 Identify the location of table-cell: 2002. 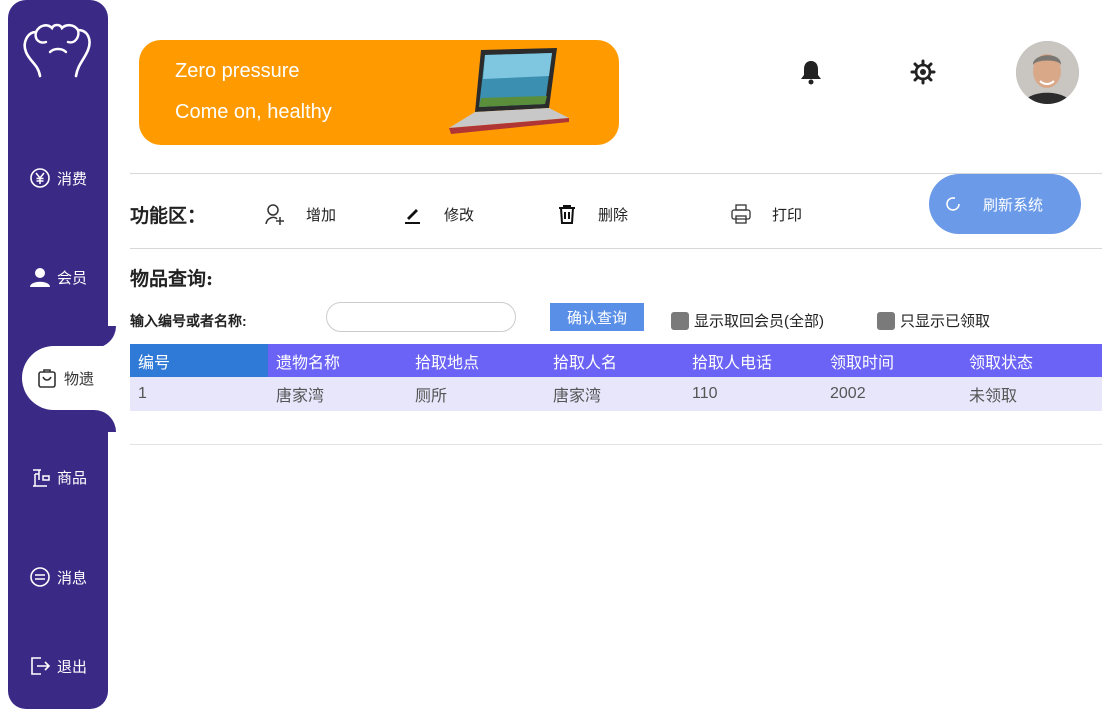
(848, 393).